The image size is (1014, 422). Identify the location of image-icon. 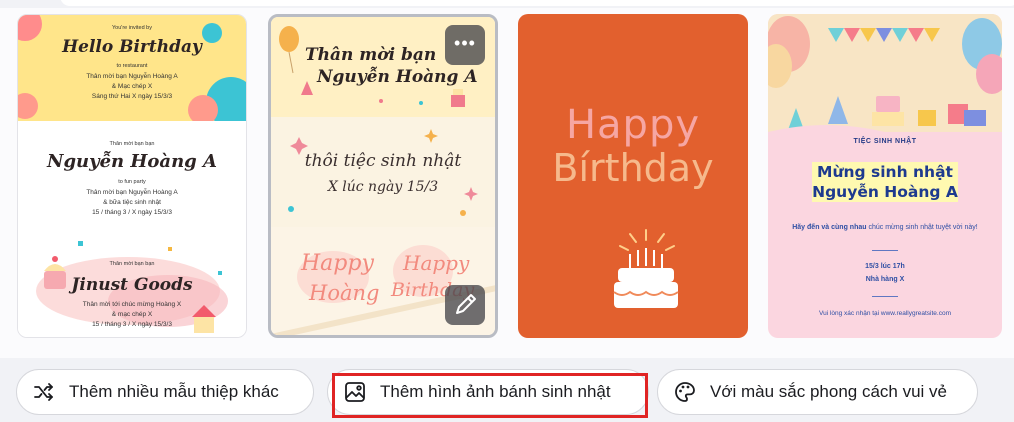
(355, 392).